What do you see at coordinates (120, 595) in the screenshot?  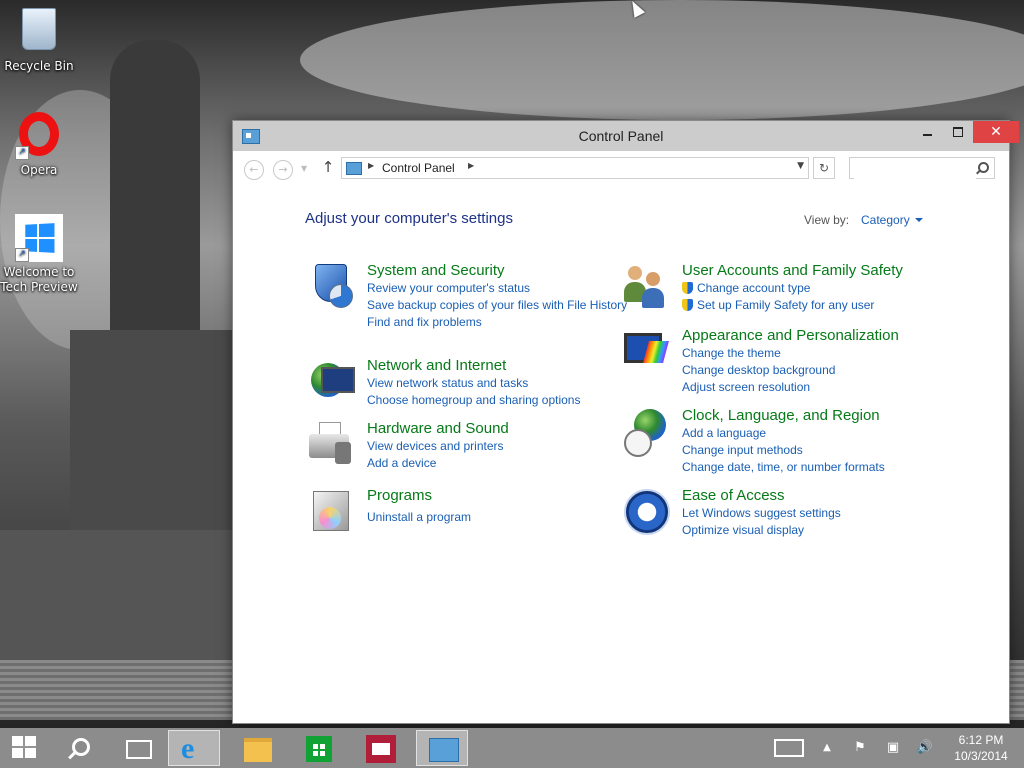 I see `wallpaper-fort` at bounding box center [120, 595].